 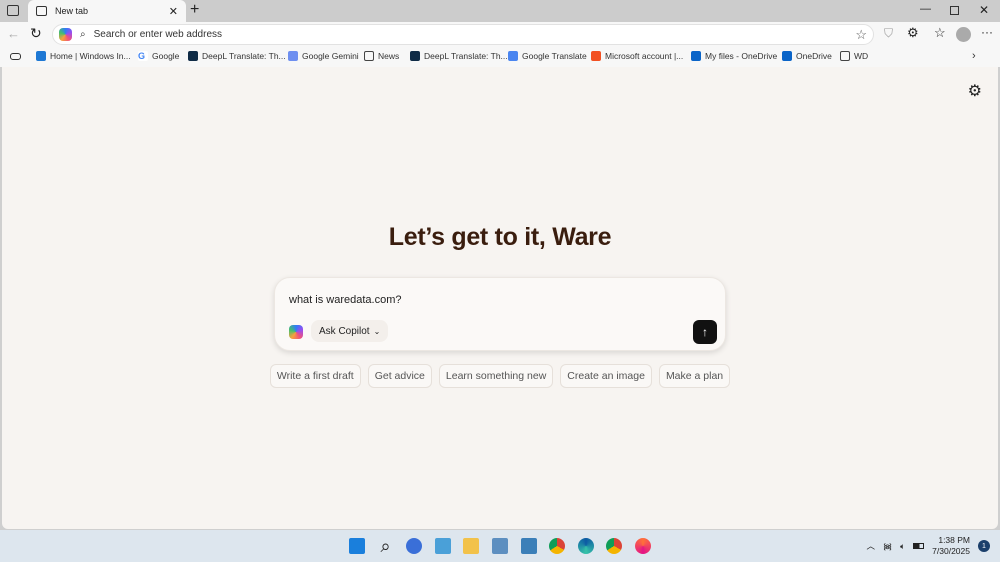 I want to click on suggestion-chip: Learn something new, so click(x=496, y=376).